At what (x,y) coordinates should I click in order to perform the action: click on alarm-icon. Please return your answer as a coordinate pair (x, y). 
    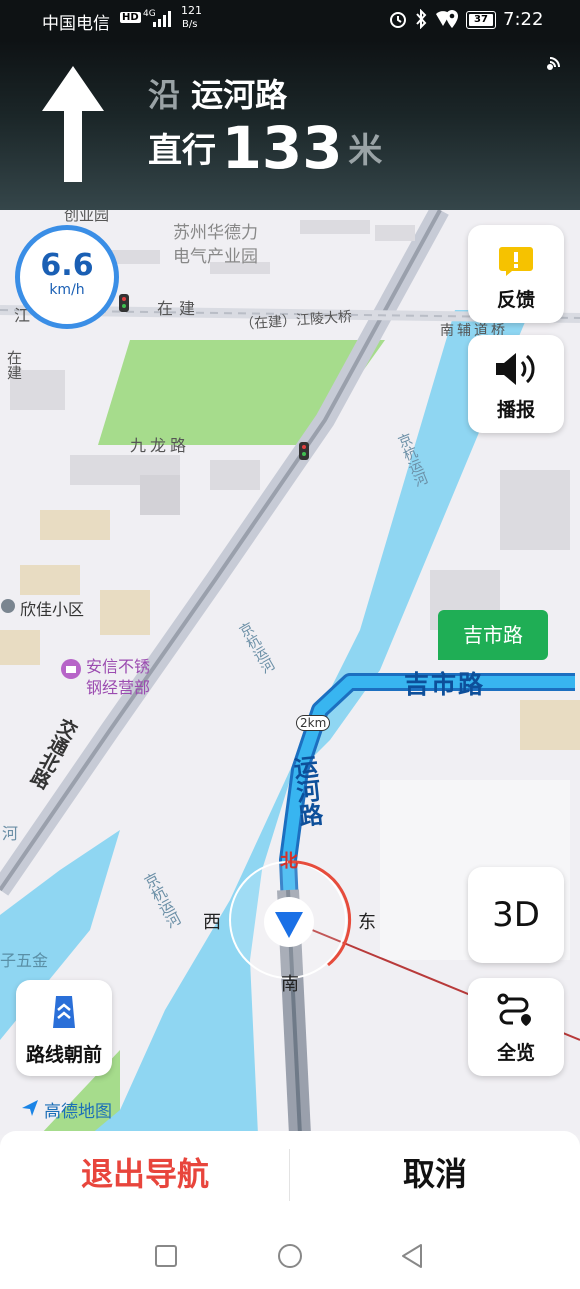
    Looking at the image, I should click on (398, 20).